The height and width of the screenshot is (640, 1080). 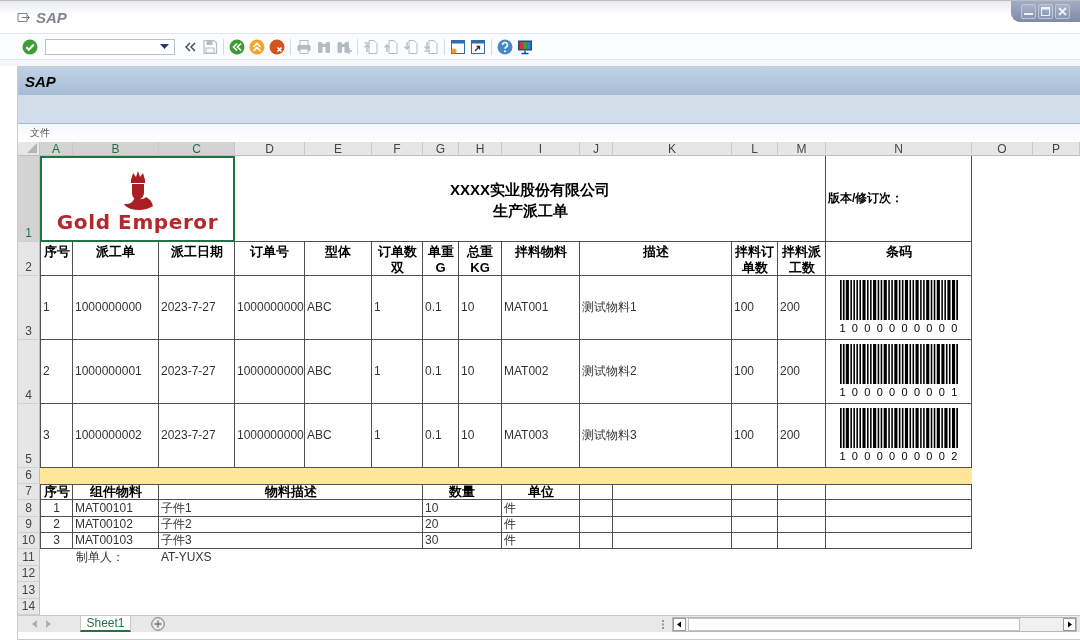 I want to click on menu-item: 文件, so click(x=40, y=133).